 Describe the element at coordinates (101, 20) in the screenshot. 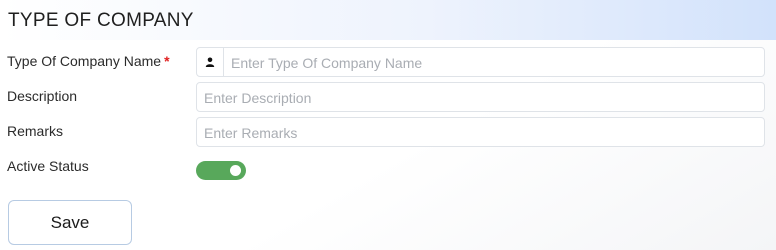

I see `page-title: TYPE OF COMPANY` at that location.